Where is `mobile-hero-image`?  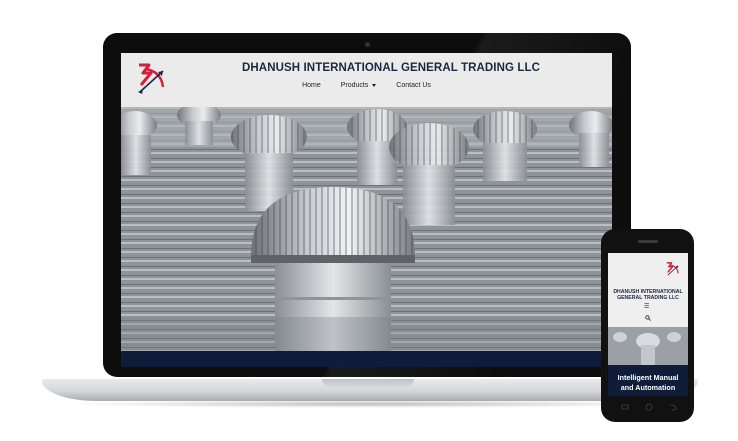
mobile-hero-image is located at coordinates (648, 346).